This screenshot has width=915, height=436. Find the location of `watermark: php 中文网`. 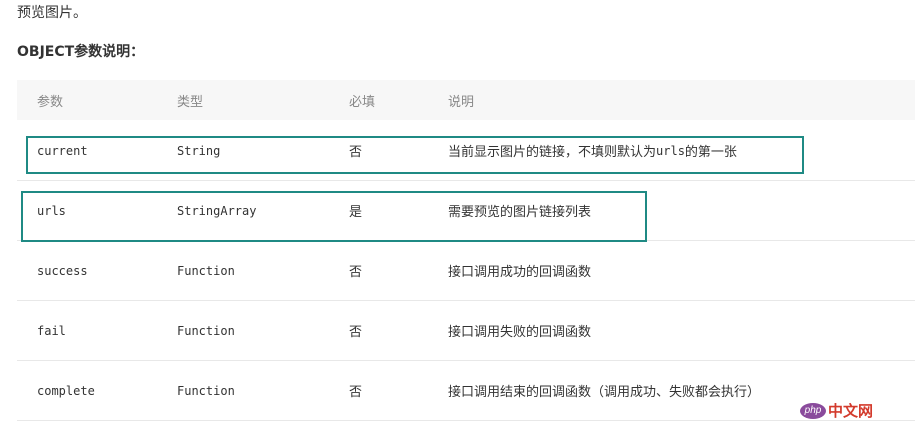

watermark: php 中文网 is located at coordinates (836, 410).